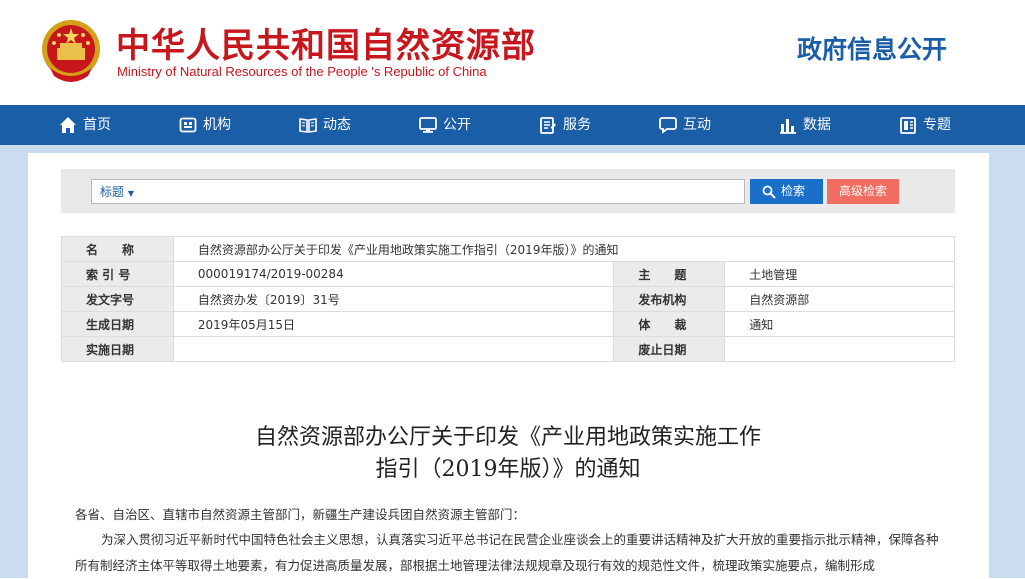 The height and width of the screenshot is (579, 1025). What do you see at coordinates (840, 274) in the screenshot?
I see `subject-value: 土地管理` at bounding box center [840, 274].